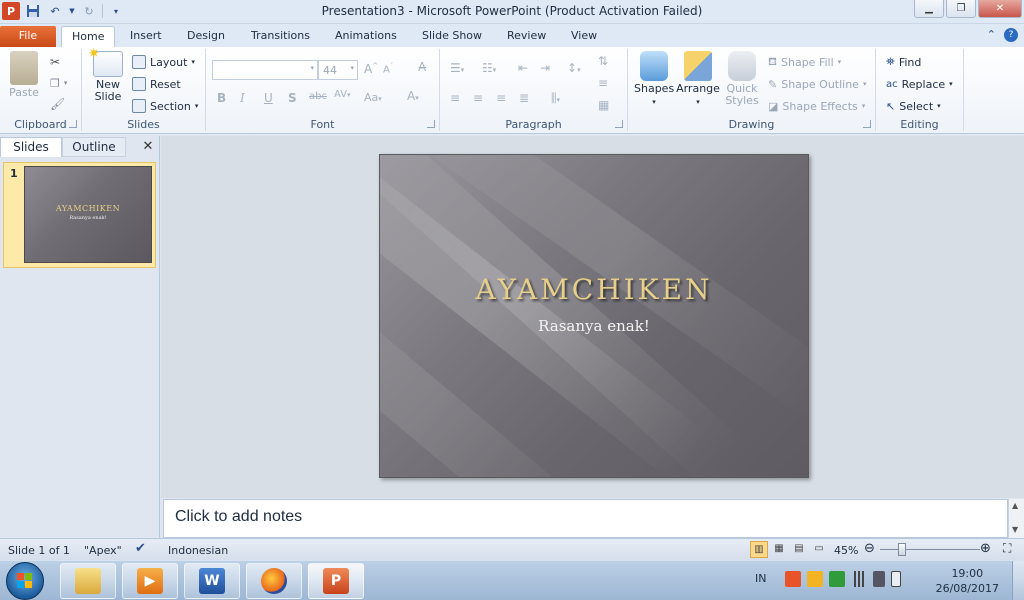 Image resolution: width=1024 pixels, height=600 pixels. I want to click on columns-icon: ⫼▾, so click(555, 98).